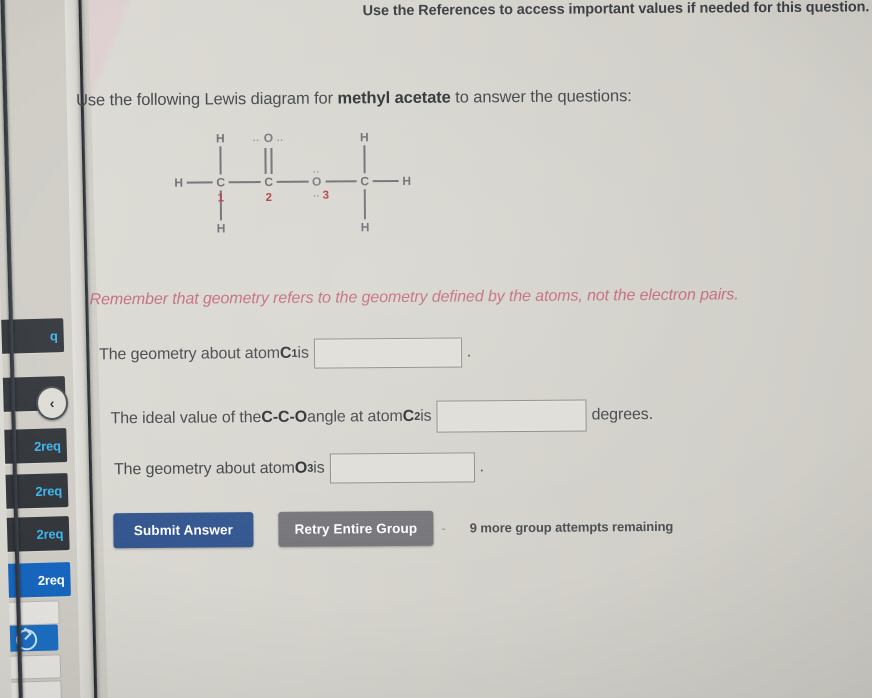  I want to click on atom-h-c1-bottom: H, so click(221, 228).